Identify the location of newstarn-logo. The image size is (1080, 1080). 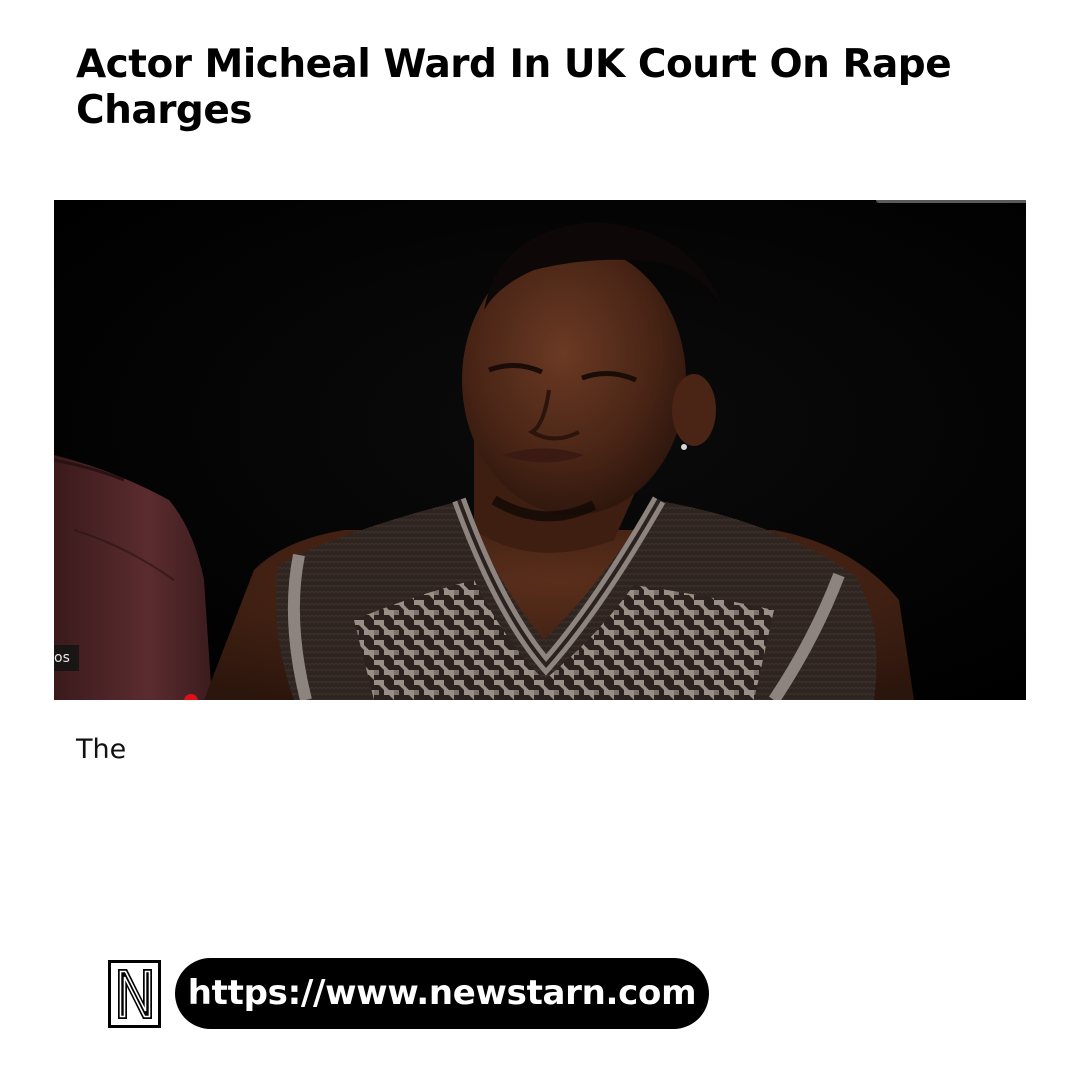
(134, 994).